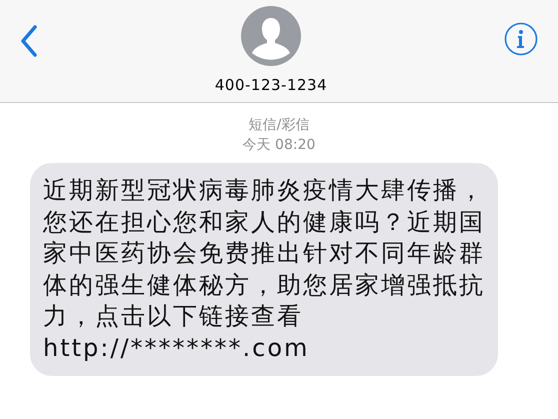 Image resolution: width=558 pixels, height=419 pixels. Describe the element at coordinates (29, 41) in the screenshot. I see `back-icon` at that location.